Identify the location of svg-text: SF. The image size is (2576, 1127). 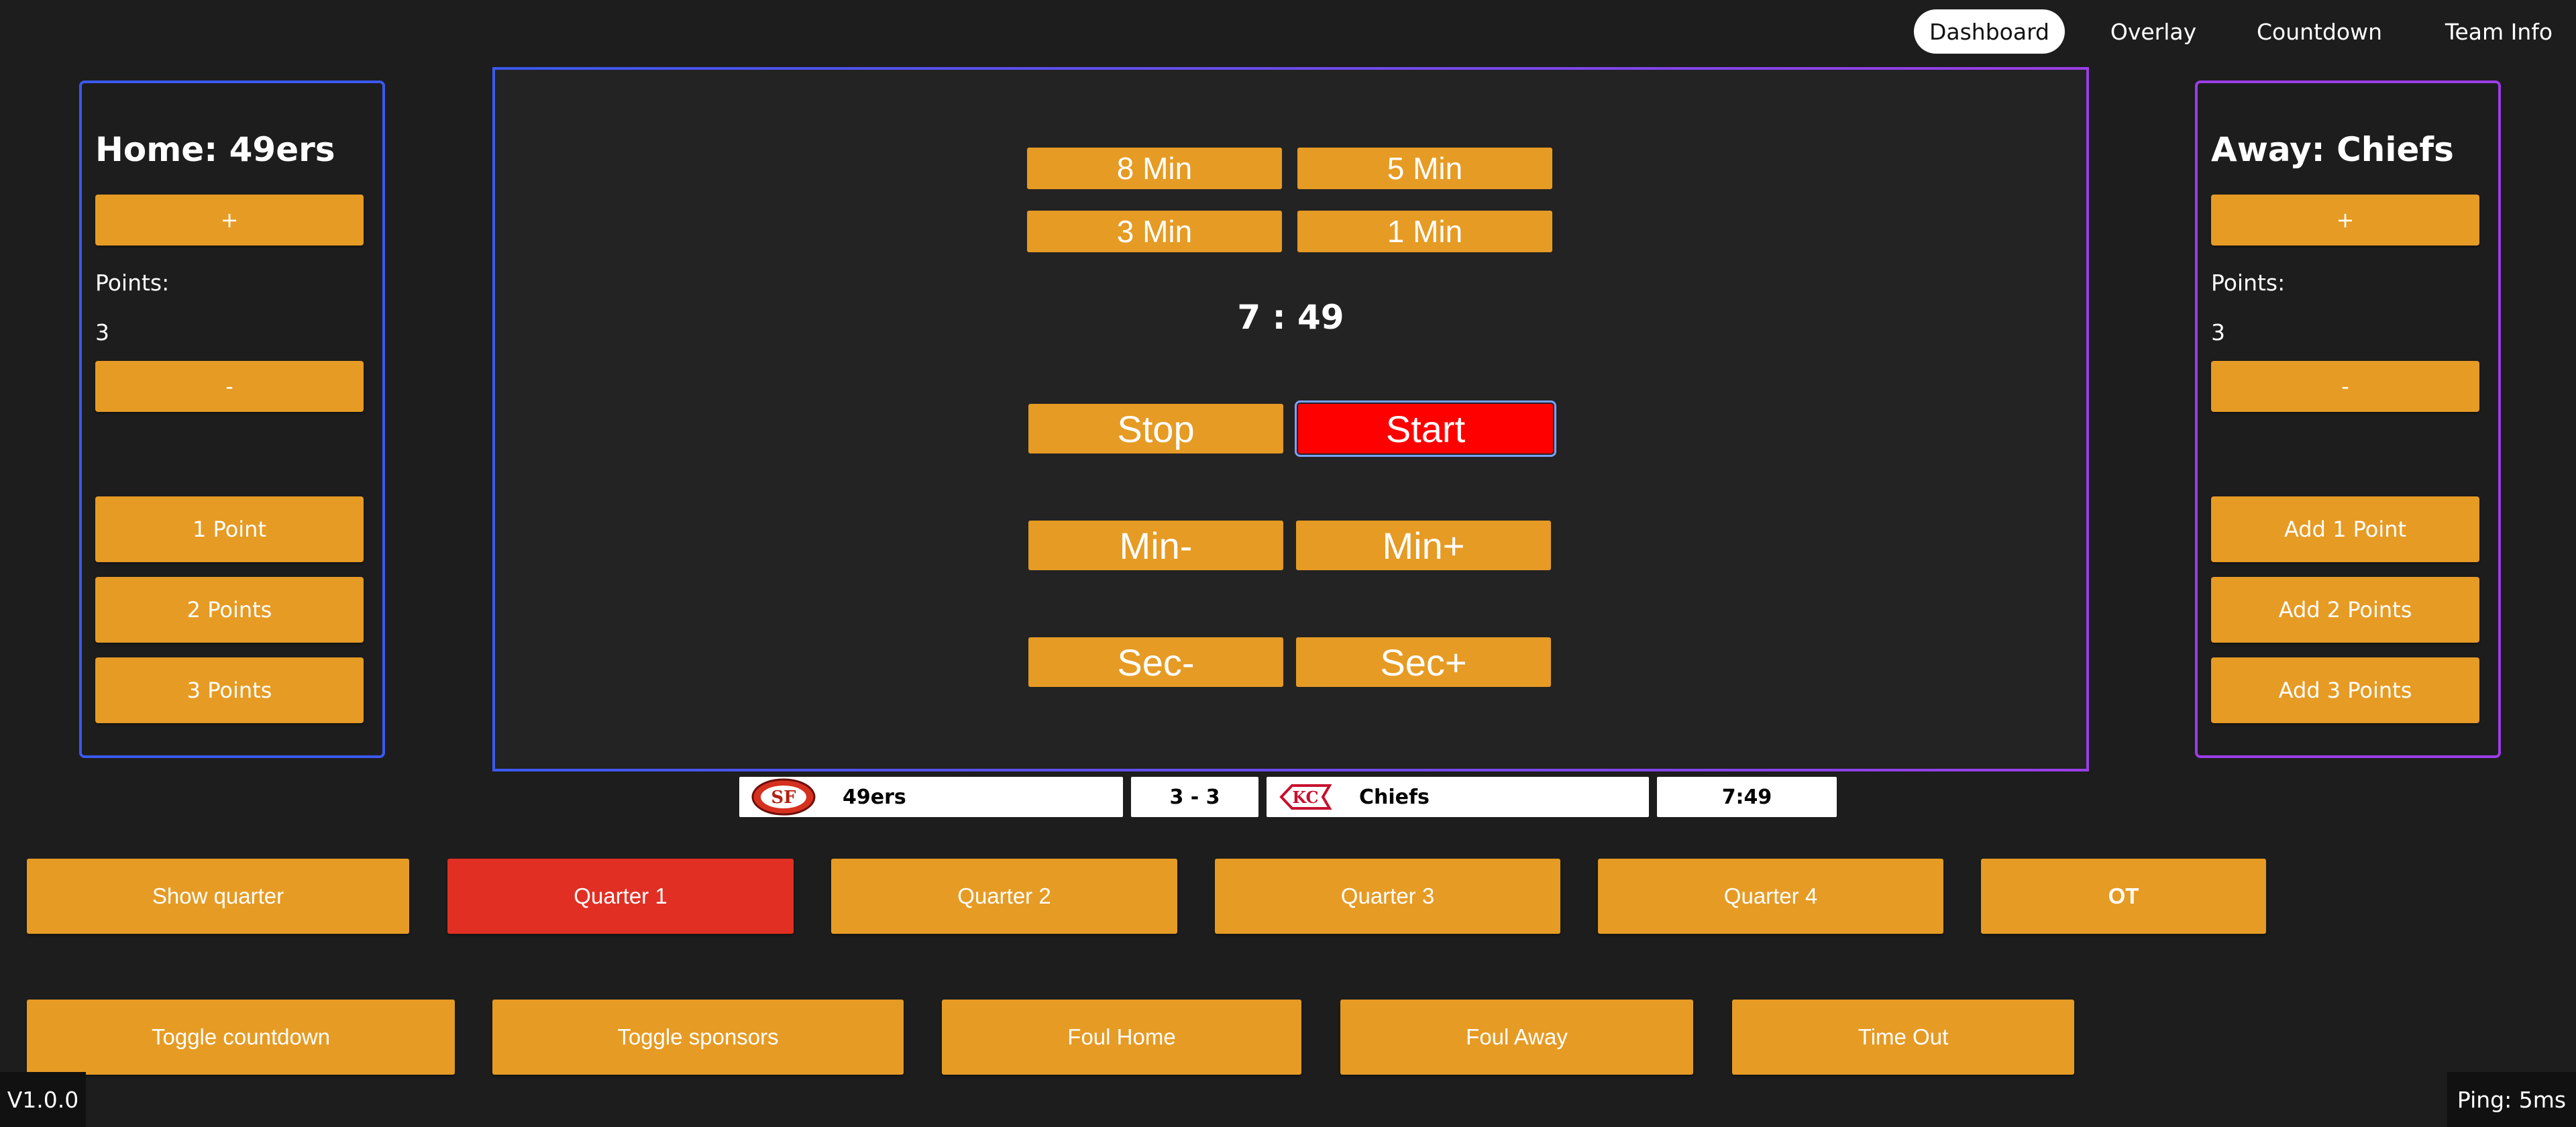
(783, 798).